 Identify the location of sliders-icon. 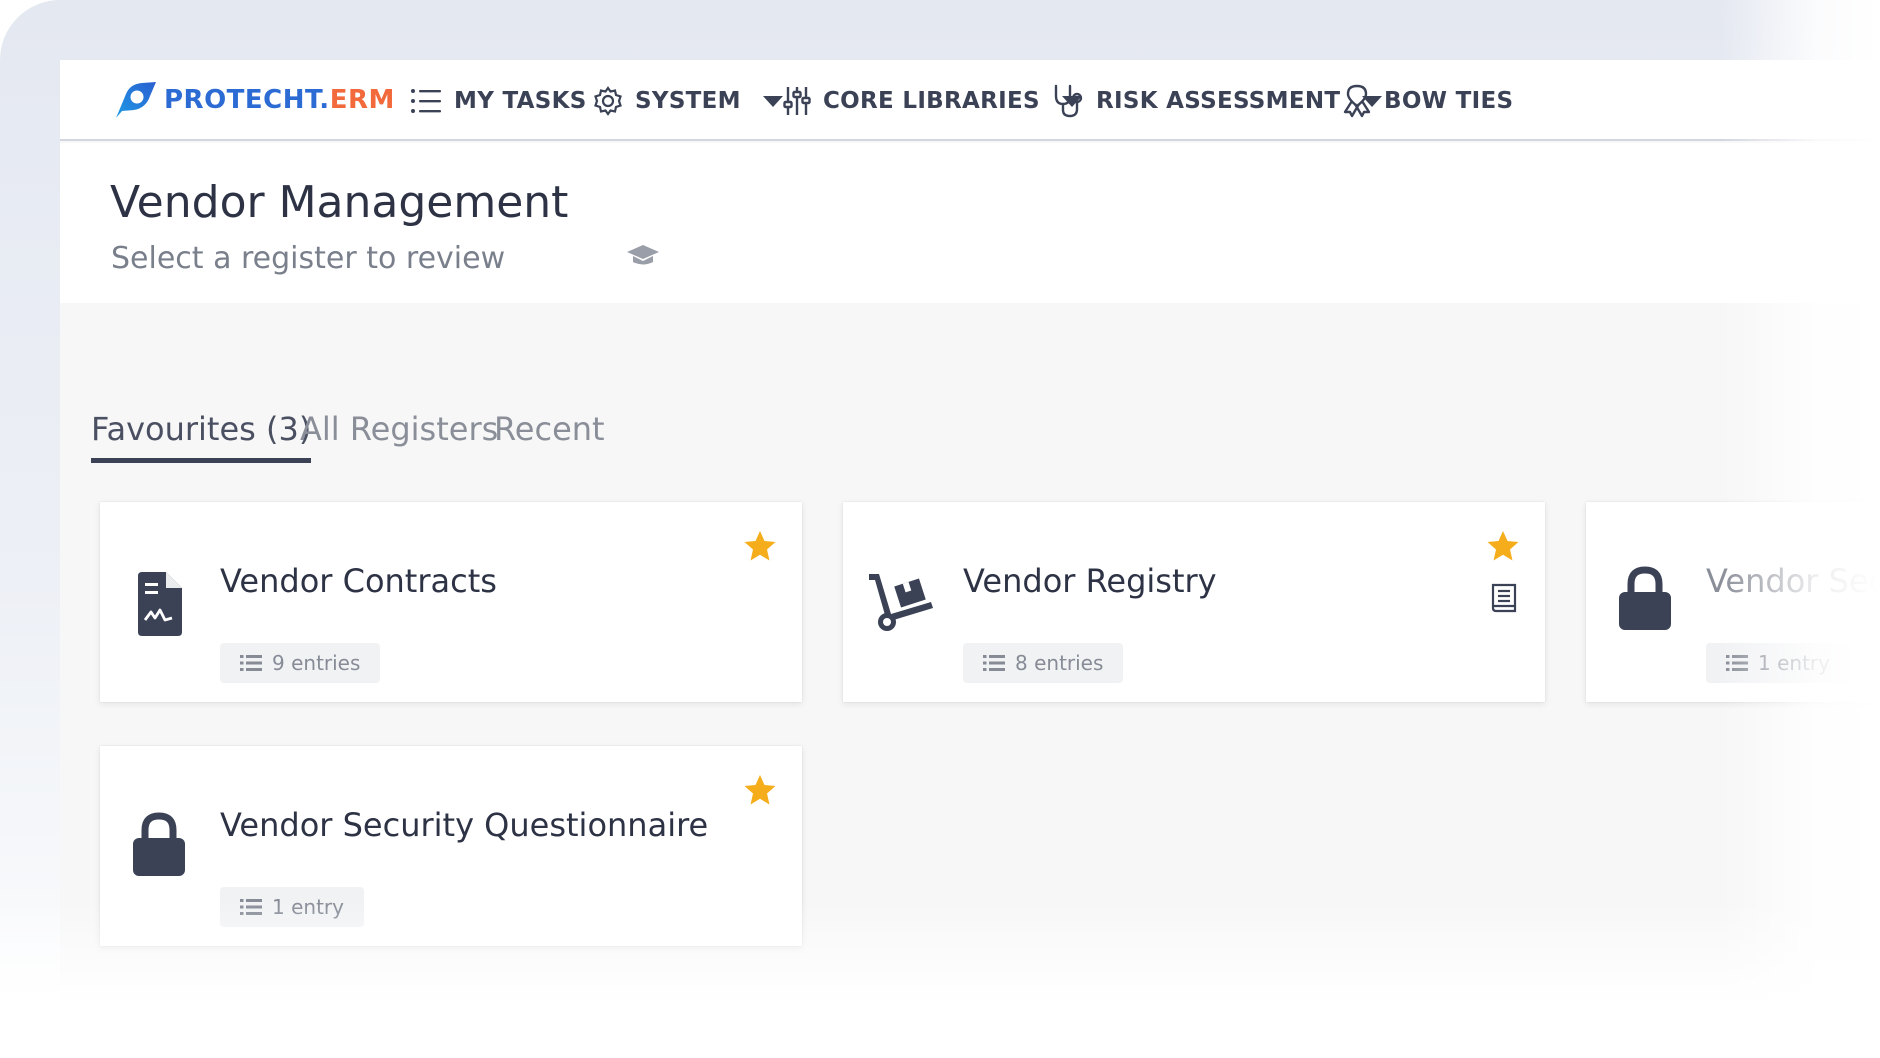
(797, 101).